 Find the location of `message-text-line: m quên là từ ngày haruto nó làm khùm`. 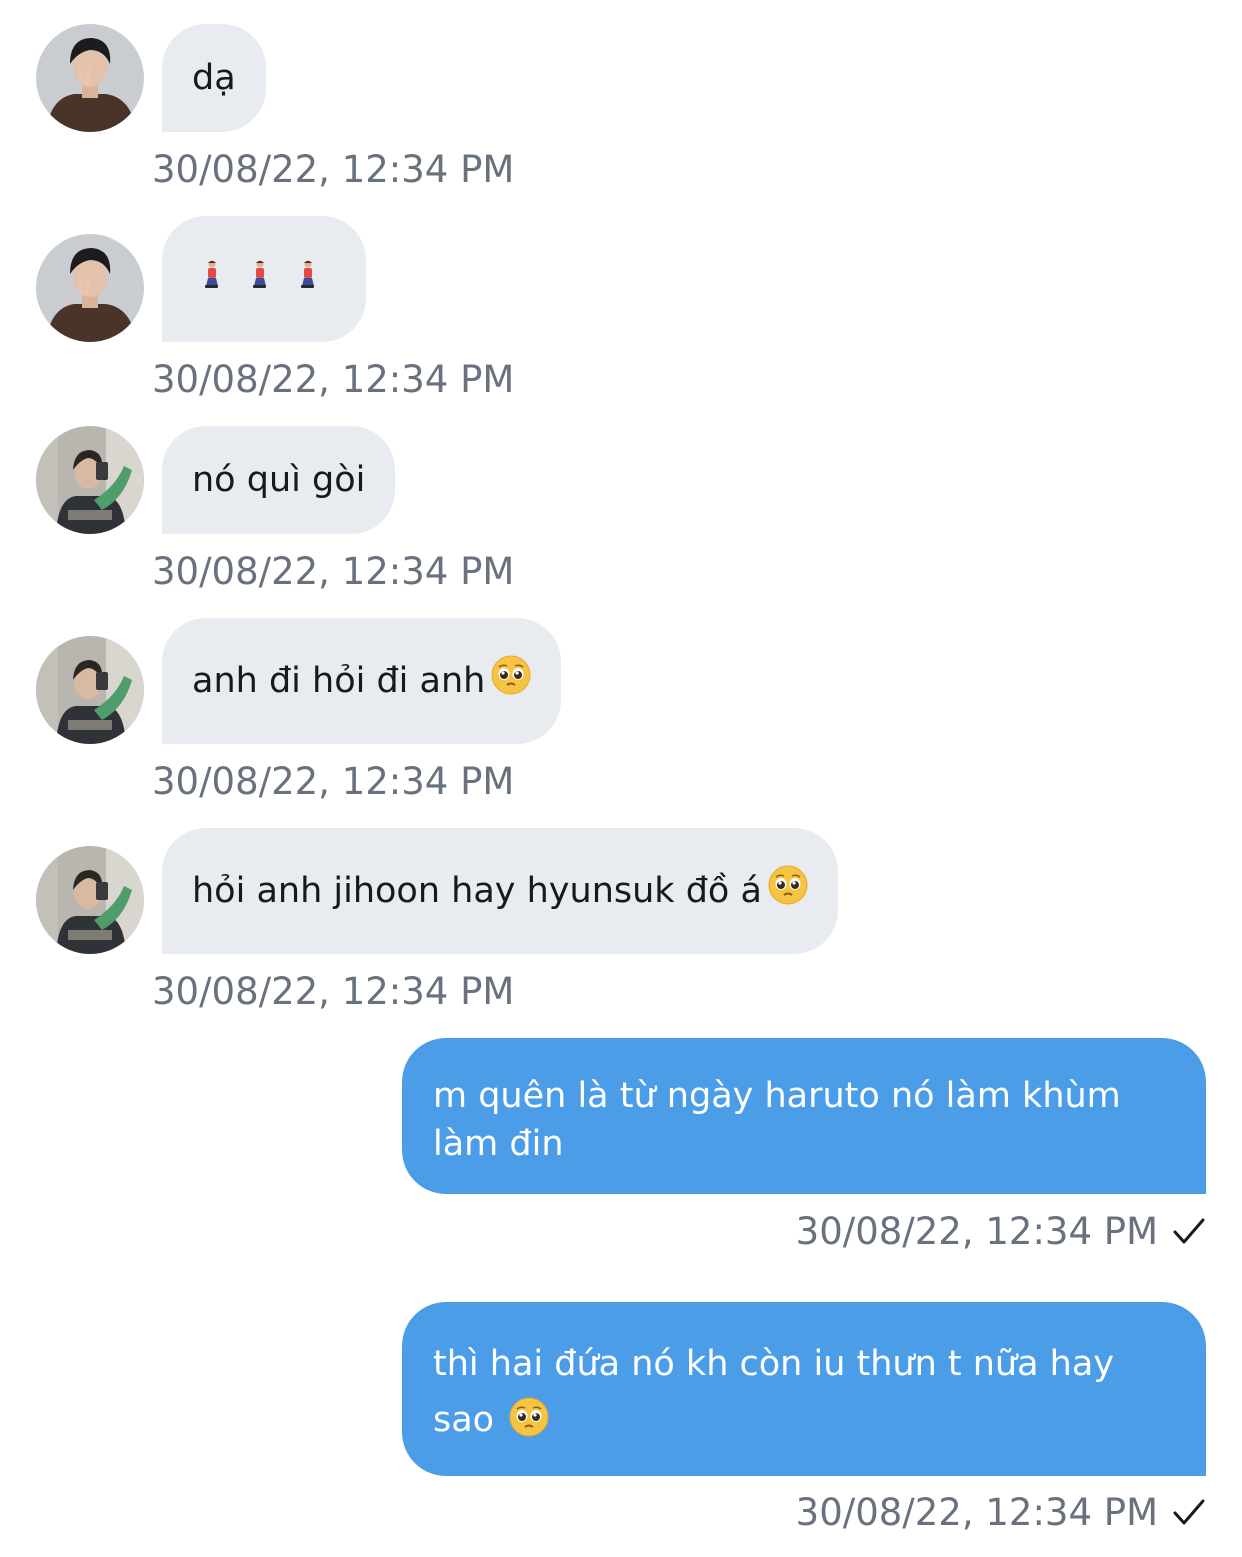

message-text-line: m quên là từ ngày haruto nó làm khùm is located at coordinates (777, 1096).